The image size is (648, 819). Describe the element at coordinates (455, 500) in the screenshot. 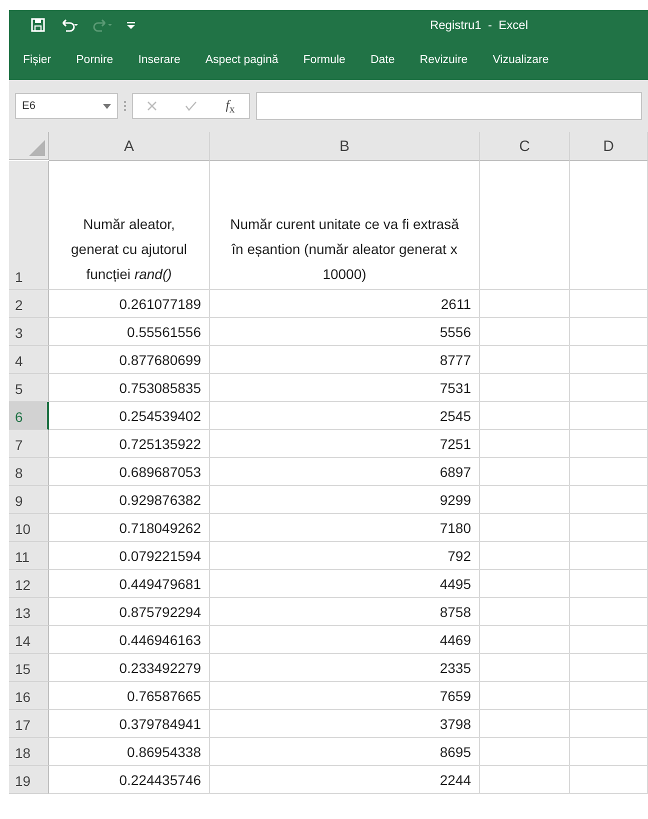

I see `table-cell: 9299` at that location.